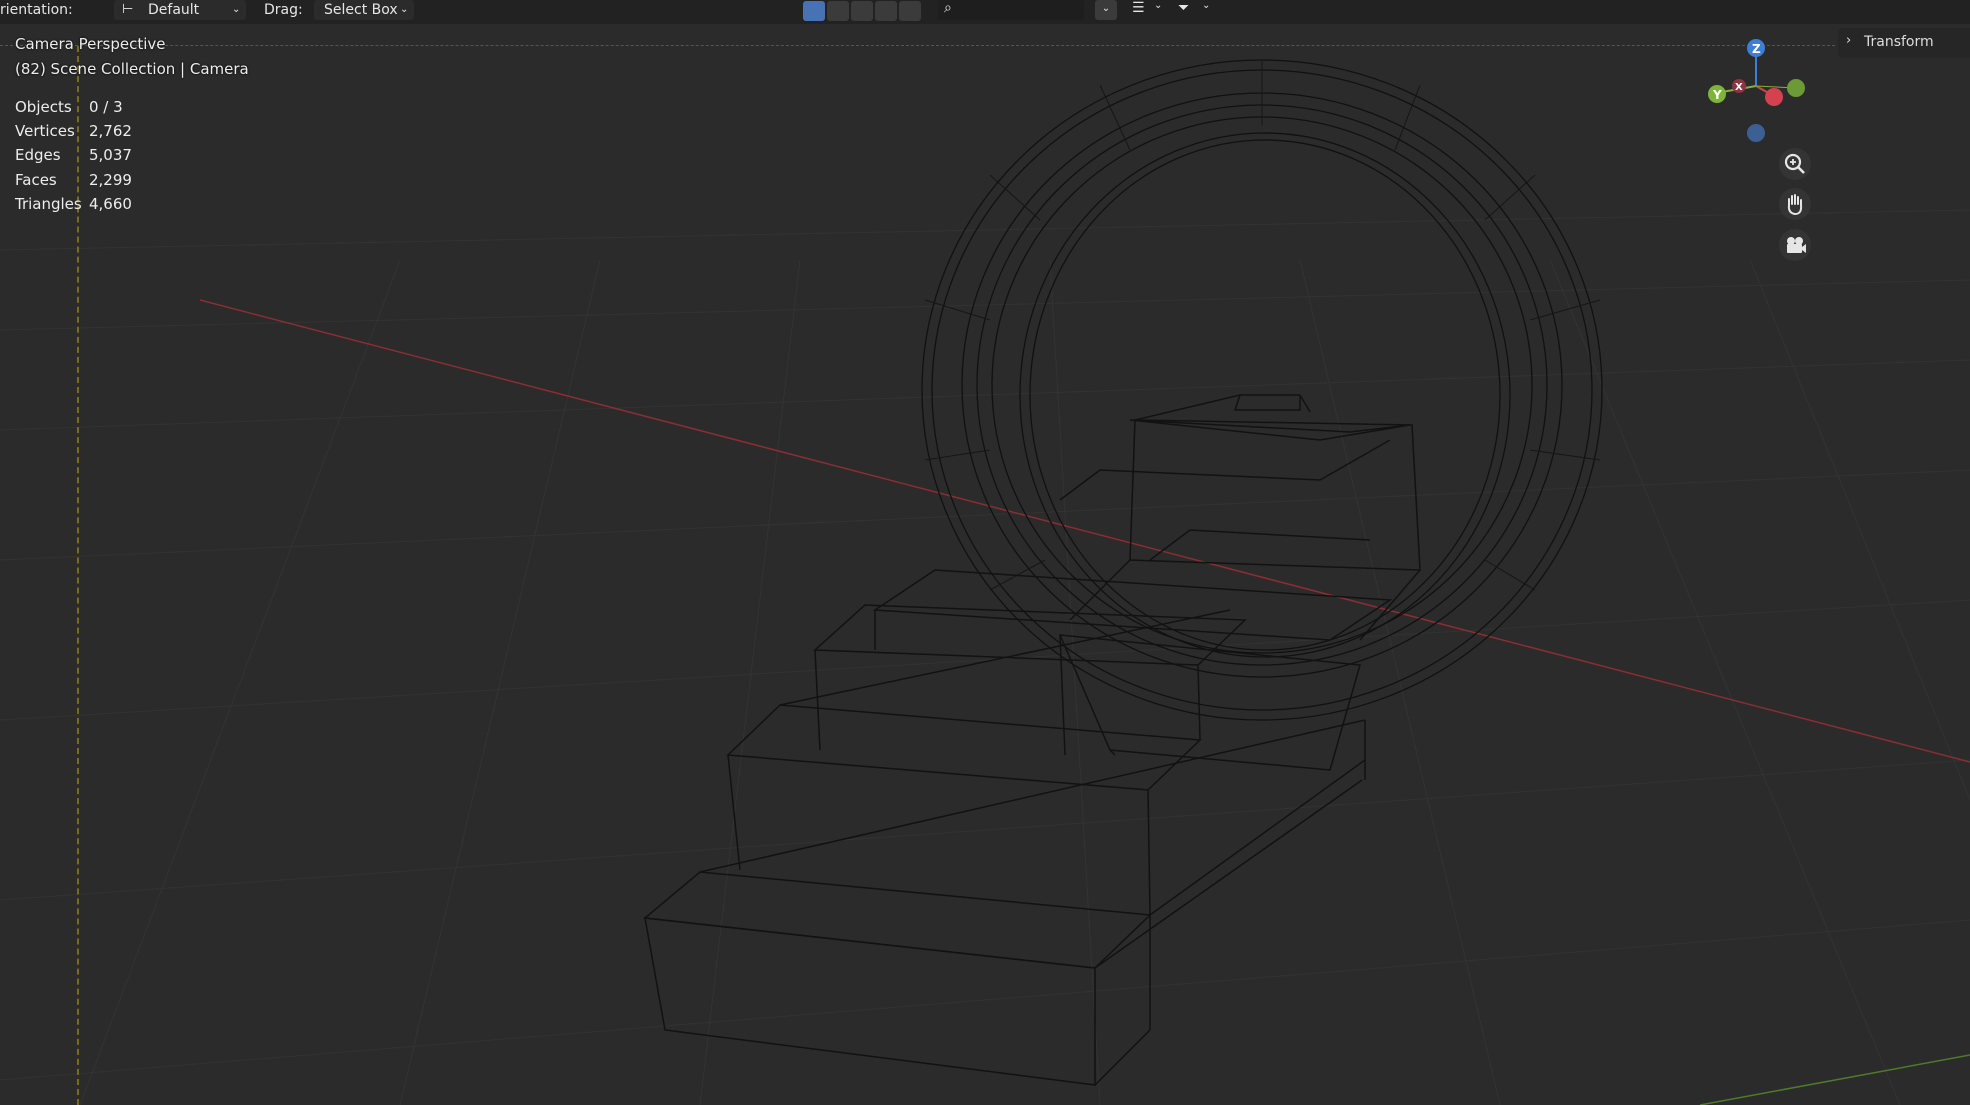 The width and height of the screenshot is (1970, 1105). I want to click on zoom-icon, so click(1794, 163).